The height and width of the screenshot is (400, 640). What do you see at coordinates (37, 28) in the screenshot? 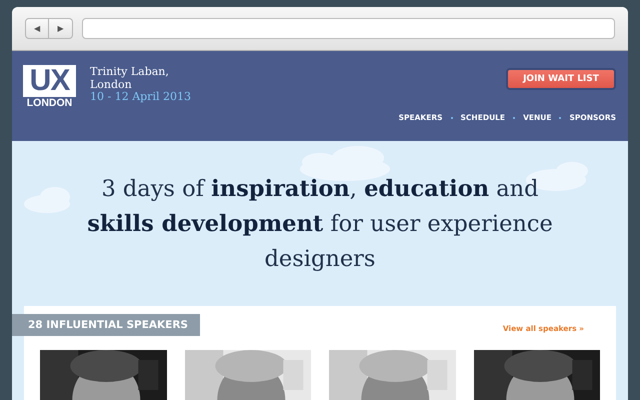
I see `back-button: ◀` at bounding box center [37, 28].